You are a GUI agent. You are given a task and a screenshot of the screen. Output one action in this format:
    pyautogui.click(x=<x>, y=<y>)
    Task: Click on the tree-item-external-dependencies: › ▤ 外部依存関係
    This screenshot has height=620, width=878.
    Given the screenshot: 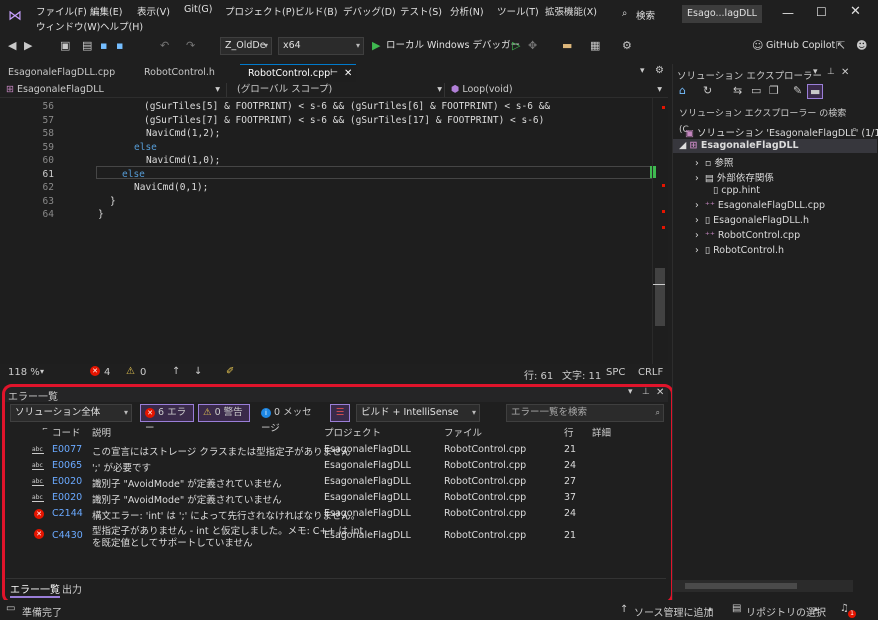 What is the action you would take?
    pyautogui.click(x=734, y=177)
    